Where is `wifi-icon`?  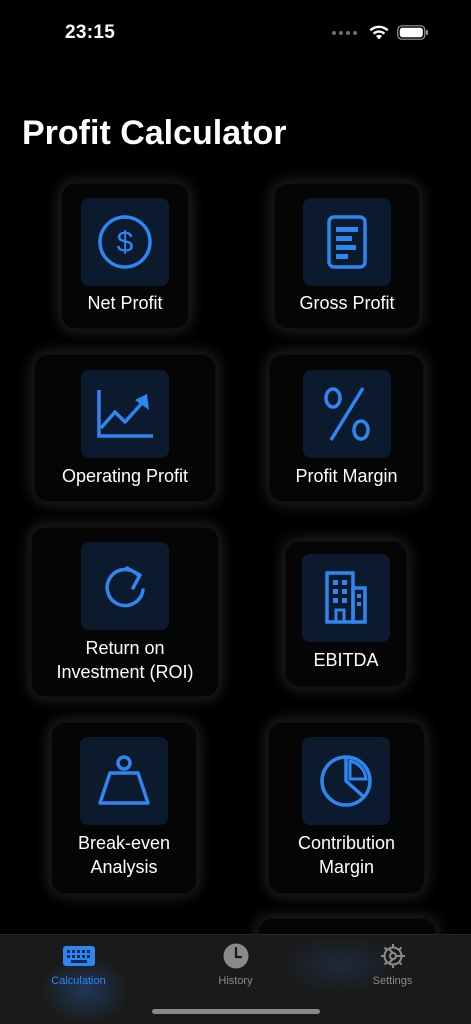 wifi-icon is located at coordinates (379, 32).